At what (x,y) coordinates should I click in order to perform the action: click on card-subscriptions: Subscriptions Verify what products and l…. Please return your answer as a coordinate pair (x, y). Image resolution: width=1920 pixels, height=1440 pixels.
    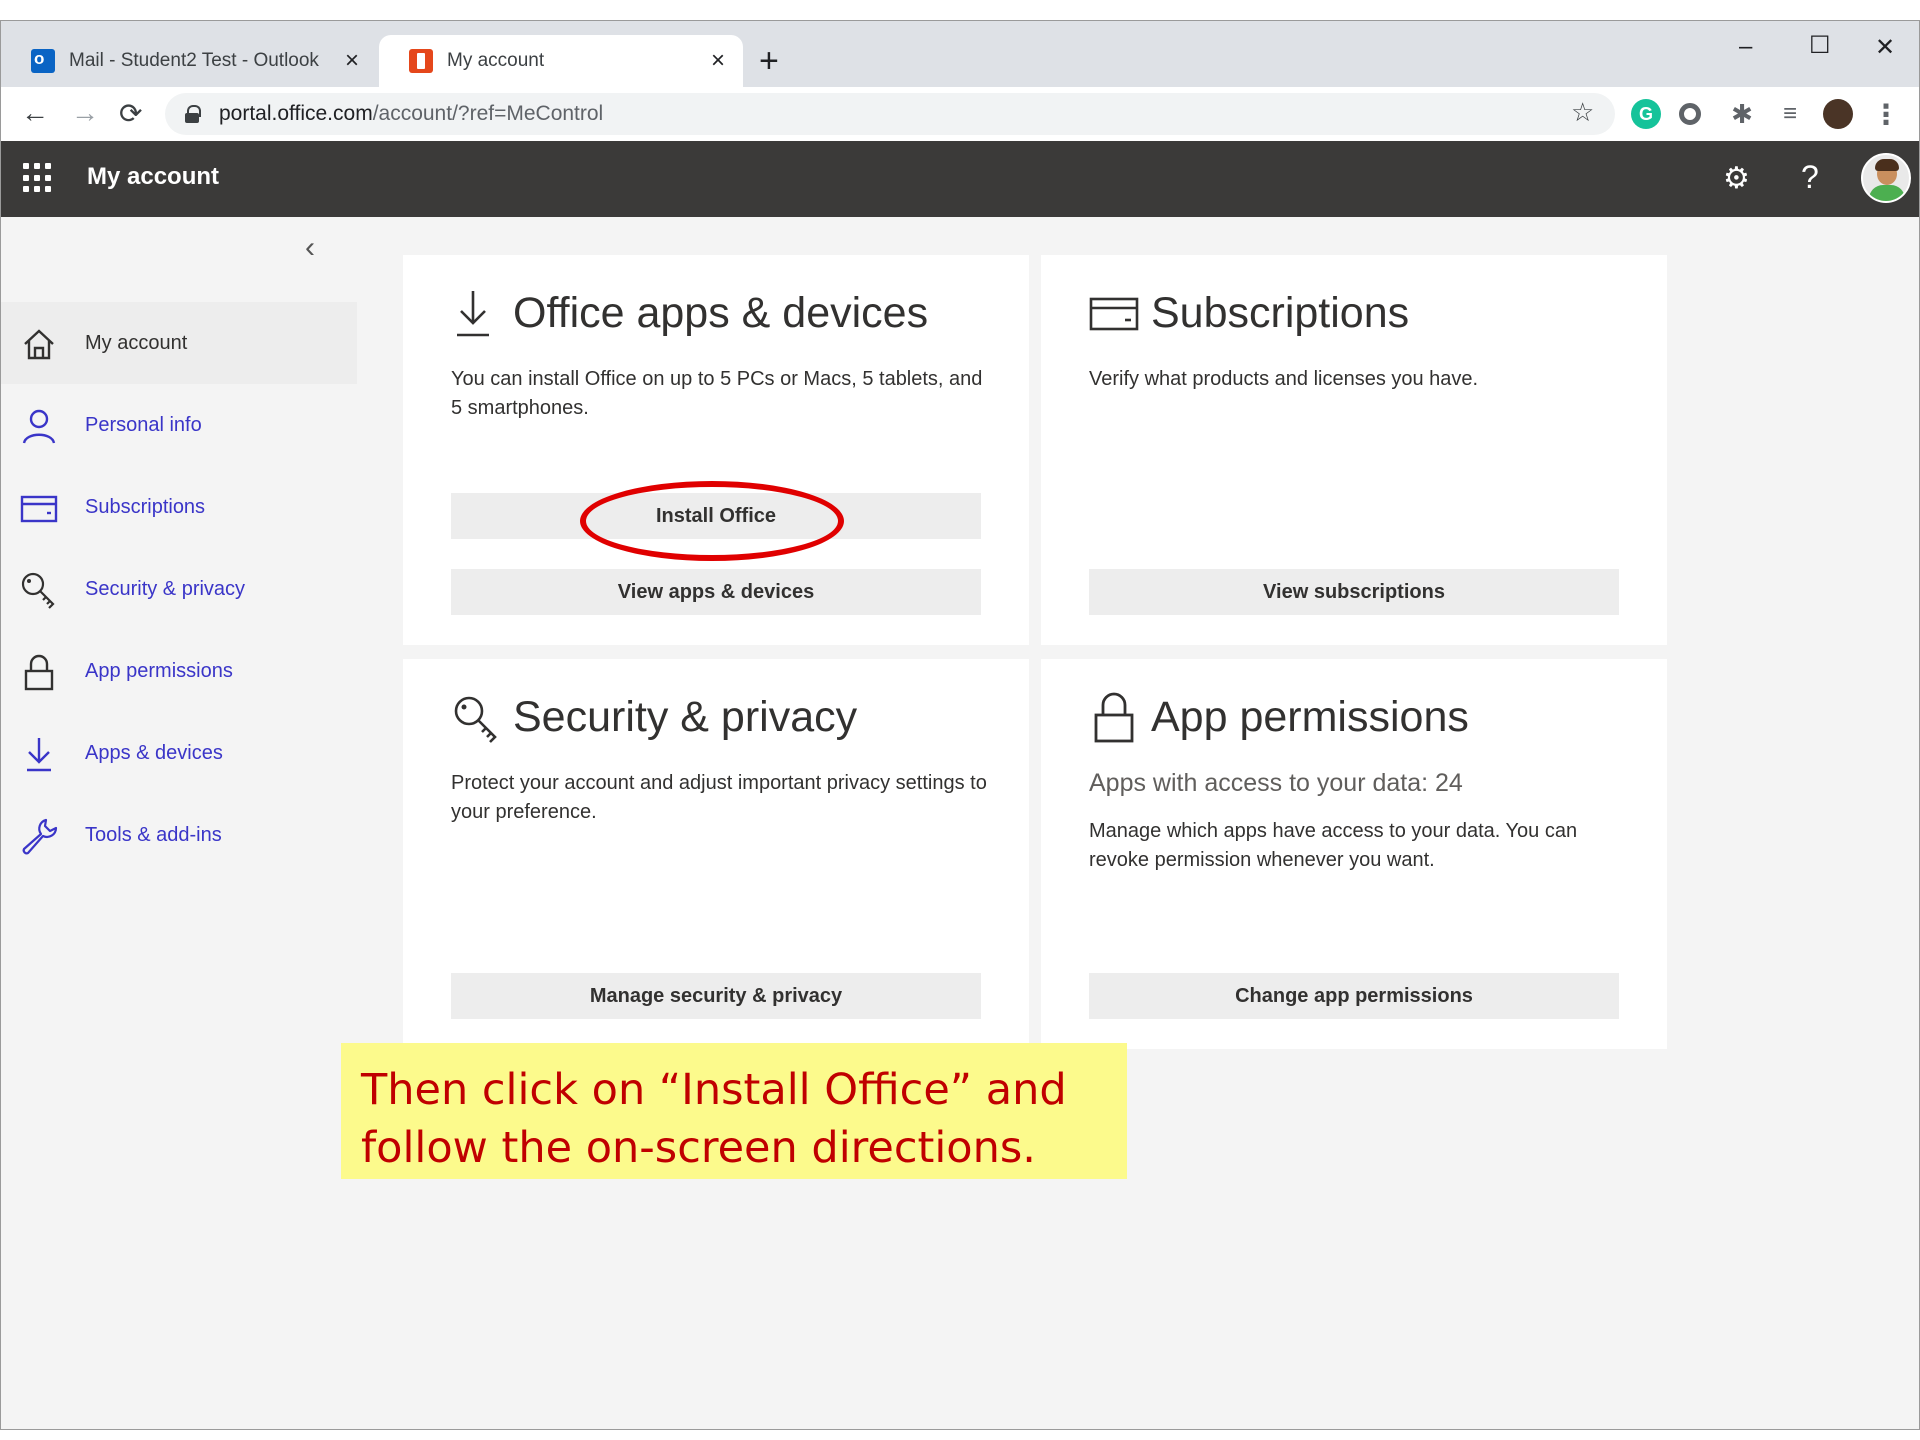
    Looking at the image, I should click on (1354, 450).